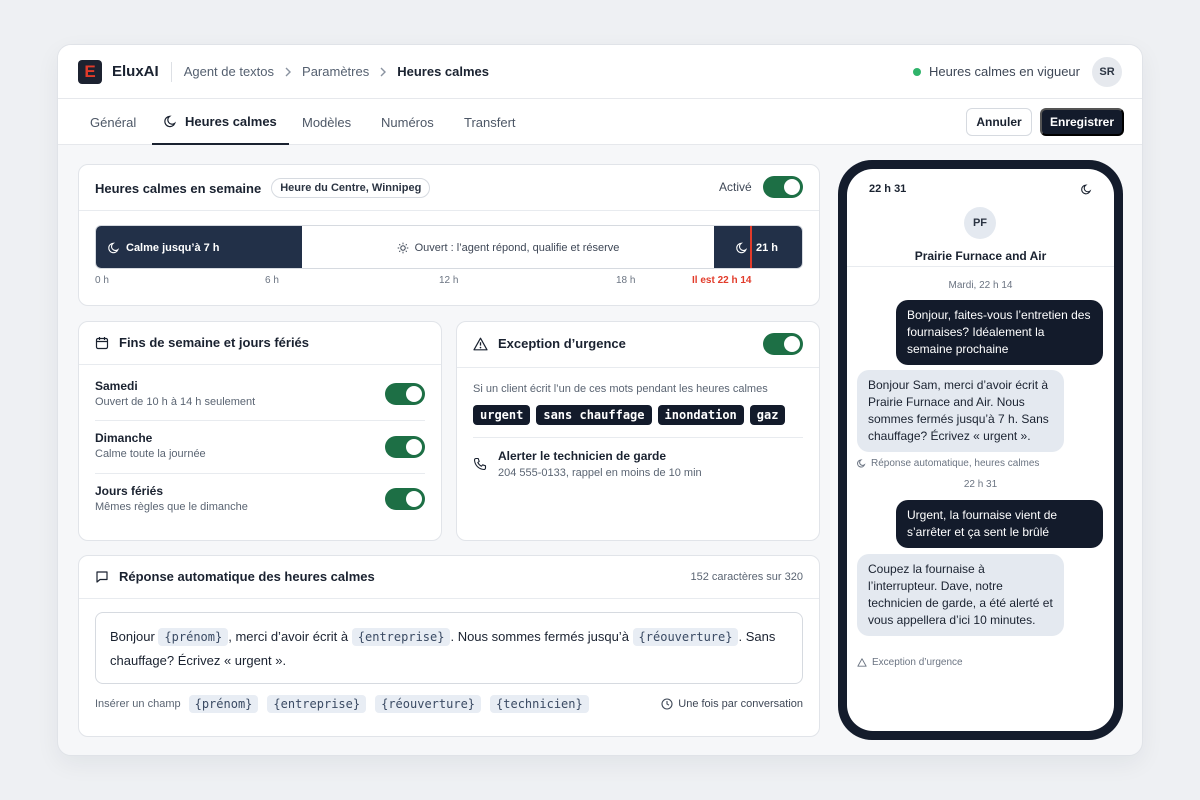 This screenshot has width=1200, height=800. I want to click on insert-label: Insérer un champ, so click(138, 704).